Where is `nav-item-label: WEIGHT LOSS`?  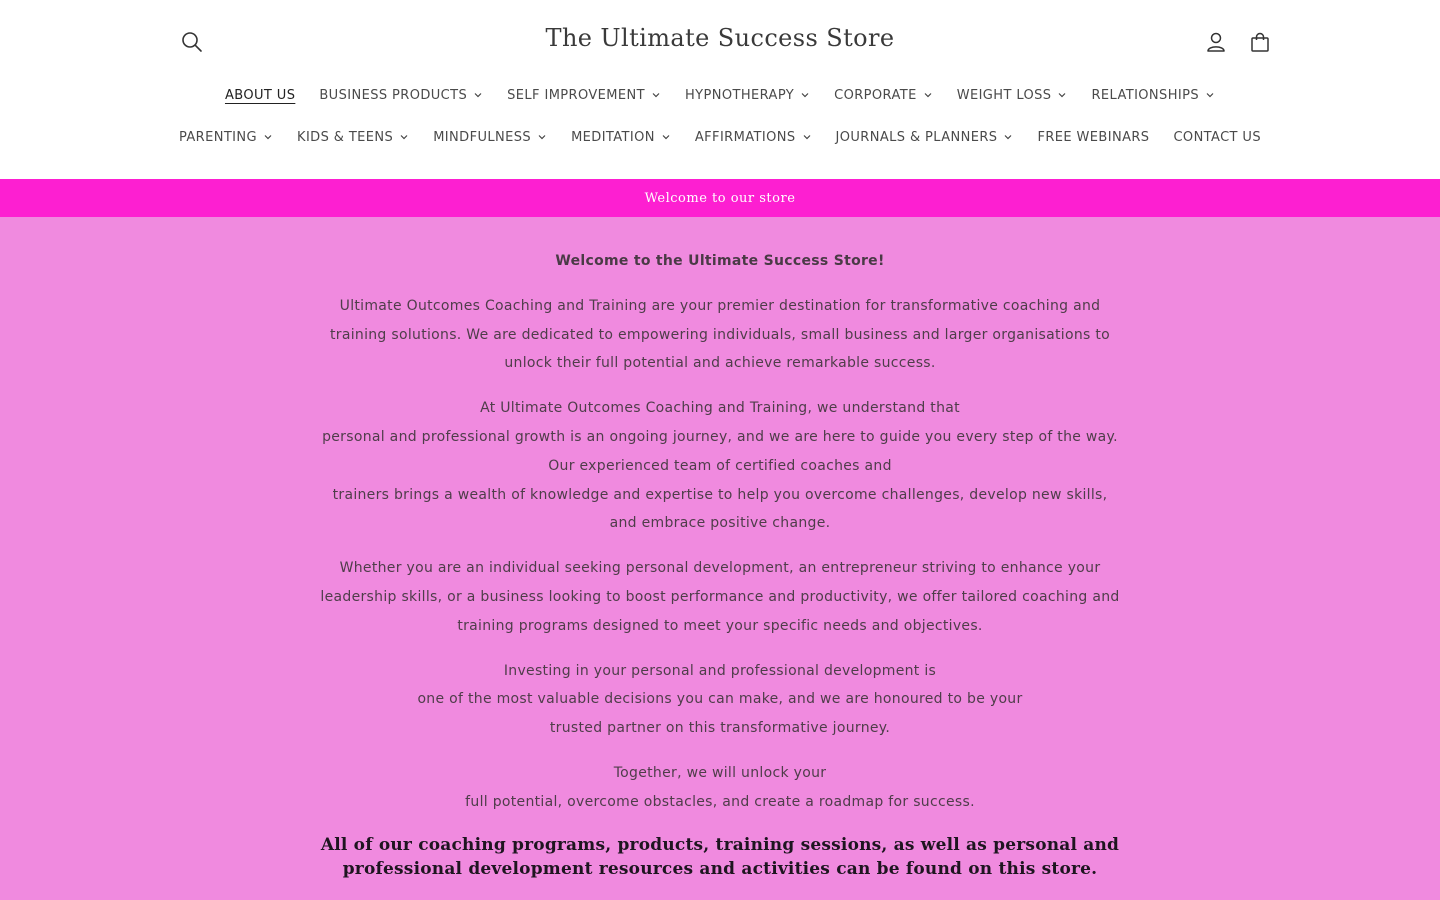
nav-item-label: WEIGHT LOSS is located at coordinates (1004, 95).